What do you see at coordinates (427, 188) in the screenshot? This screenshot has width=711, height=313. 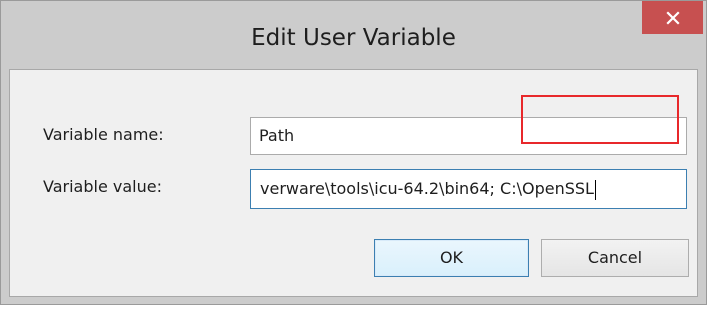 I see `variable-value-text: verware\tools\icu-64.2\bin64; C:\OpenSSL` at bounding box center [427, 188].